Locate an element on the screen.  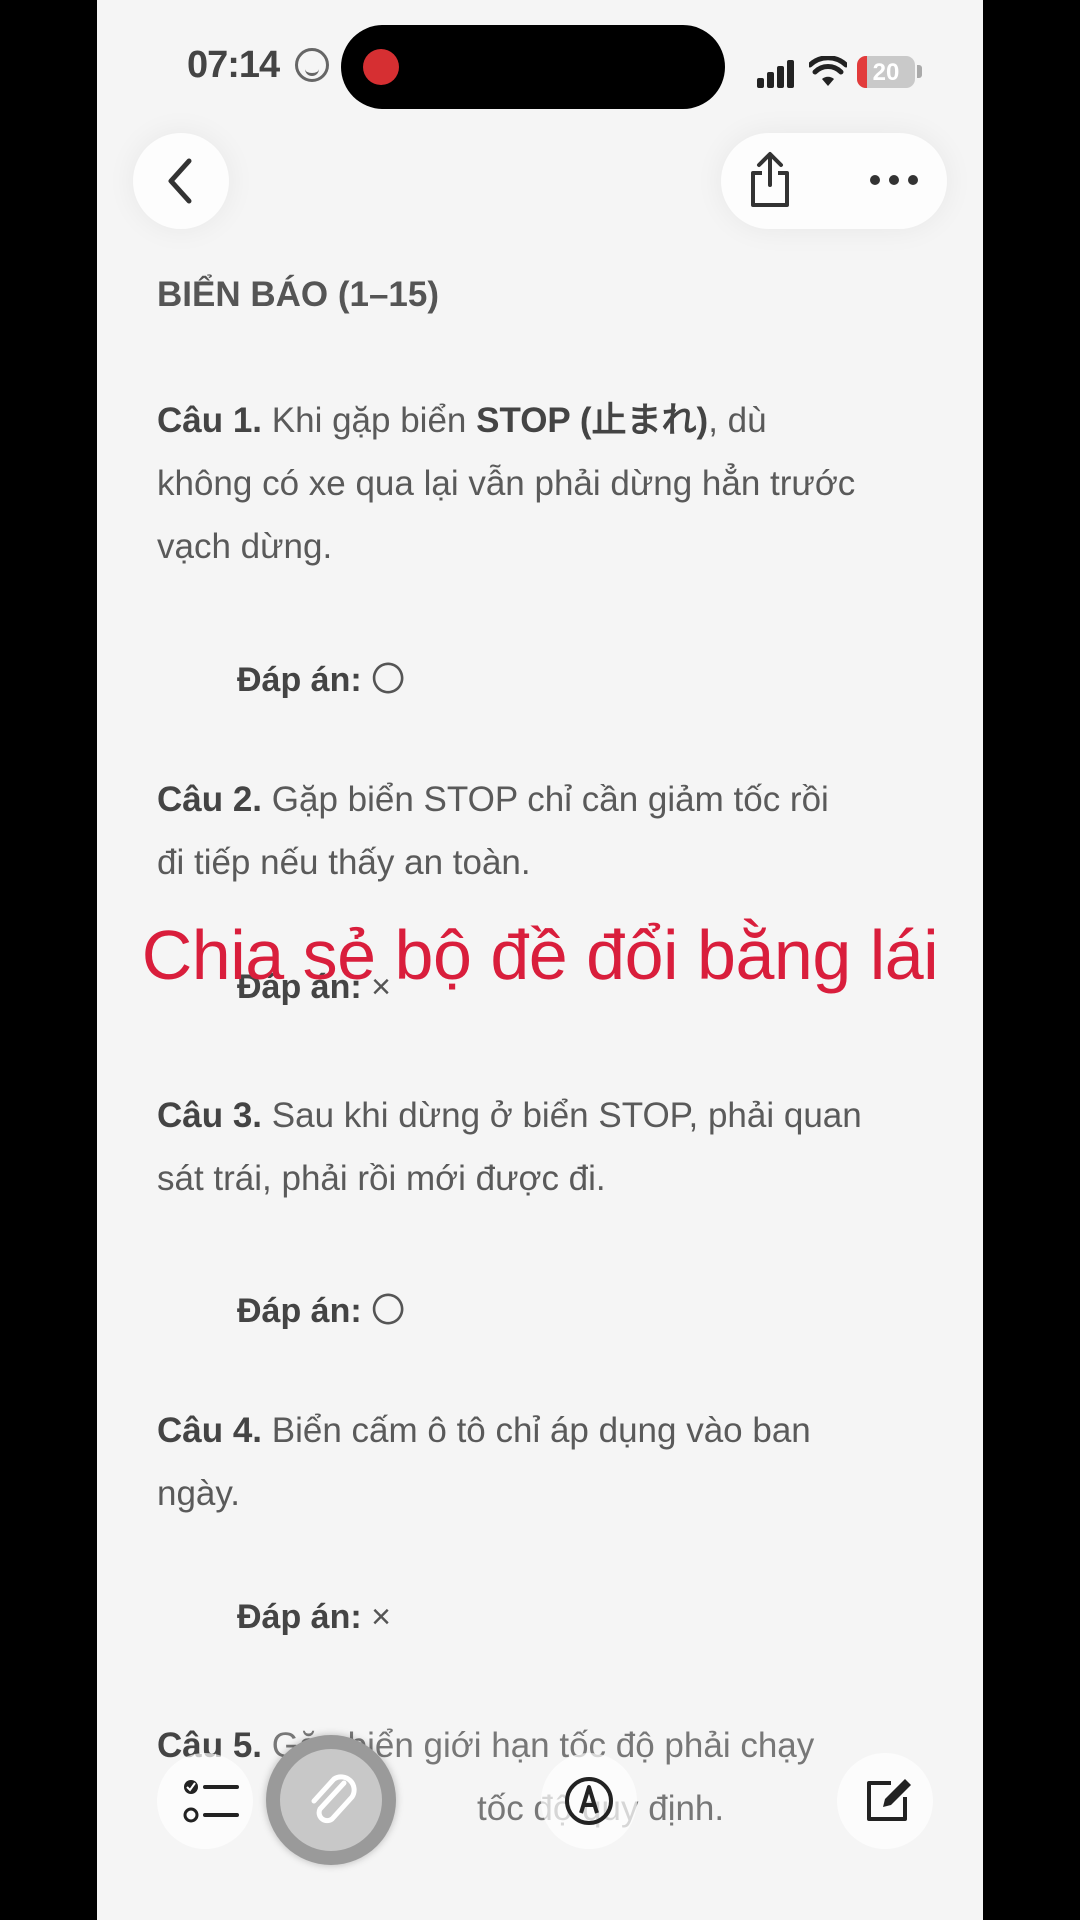
question-3-line-2: sát trái, phải rồi mới được đi. is located at coordinates (381, 1178).